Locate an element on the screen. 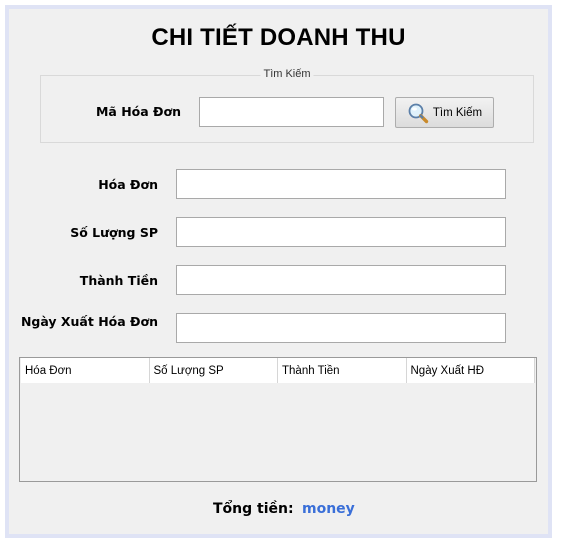  column-header-quantity: Số Lượng SP is located at coordinates (214, 370).